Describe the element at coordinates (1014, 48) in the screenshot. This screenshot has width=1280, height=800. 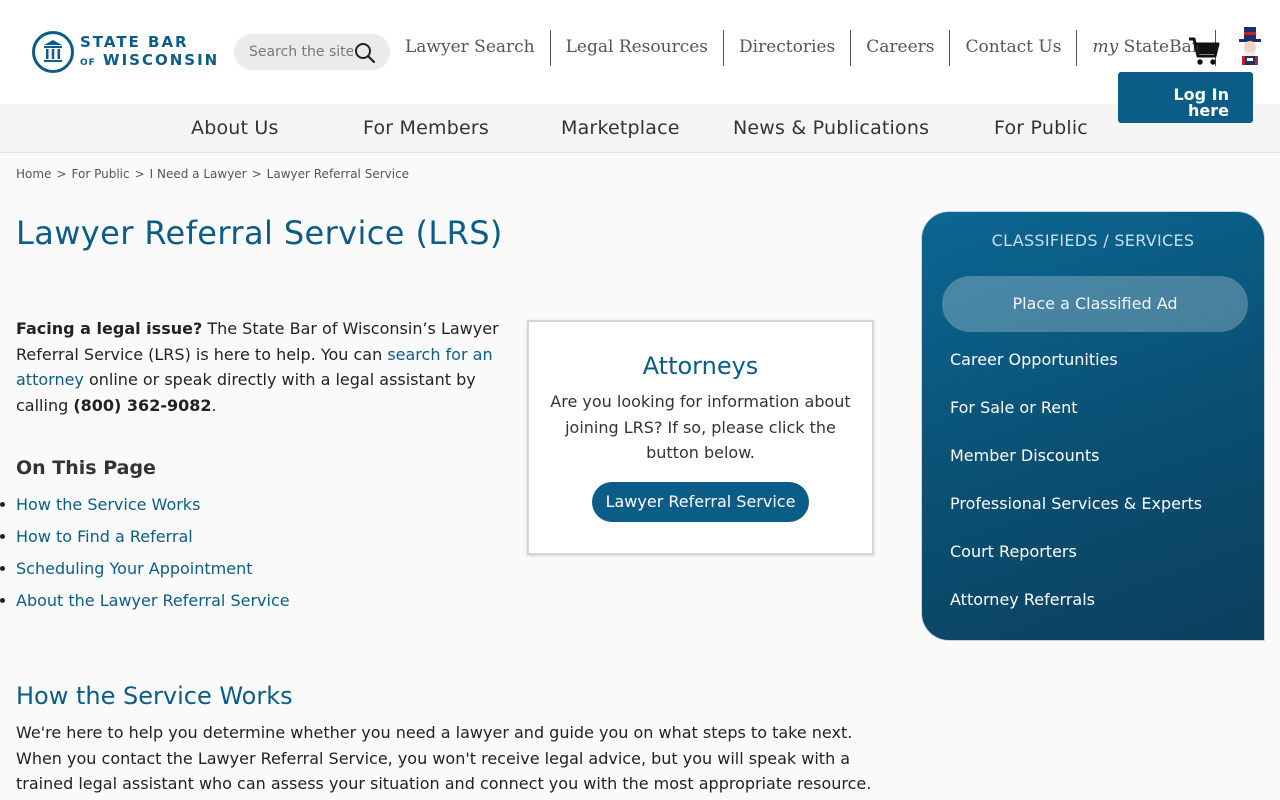
I see `nav-contact-us: Contact Us` at that location.